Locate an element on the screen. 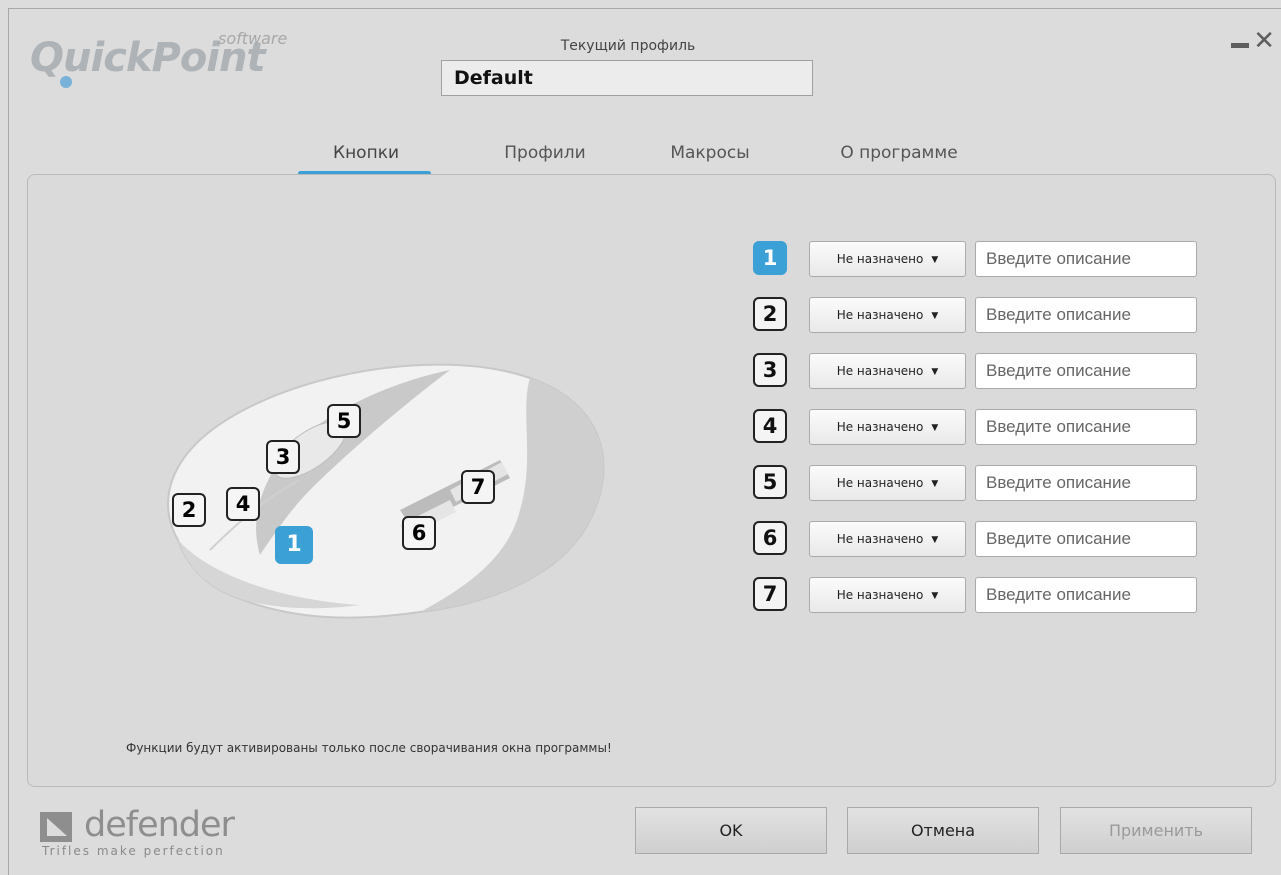 Image resolution: width=1281 pixels, height=875 pixels. button-number-badge: 5 is located at coordinates (770, 482).